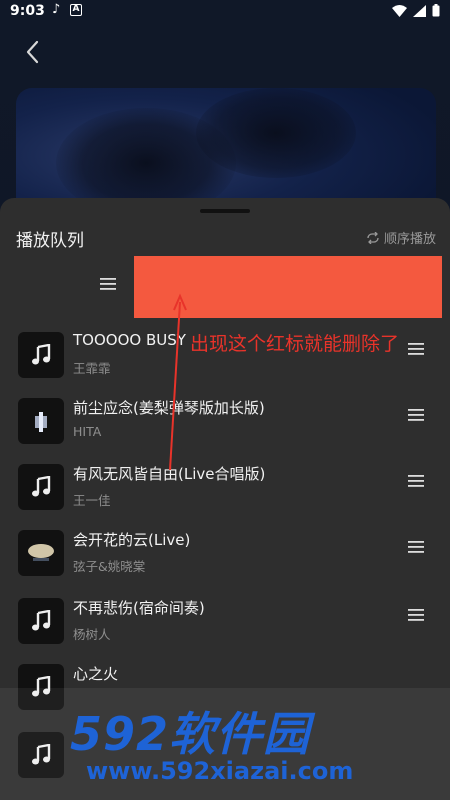 This screenshot has height=800, width=450. I want to click on song-title: 有风无风皆自由(Live合唱版), so click(169, 474).